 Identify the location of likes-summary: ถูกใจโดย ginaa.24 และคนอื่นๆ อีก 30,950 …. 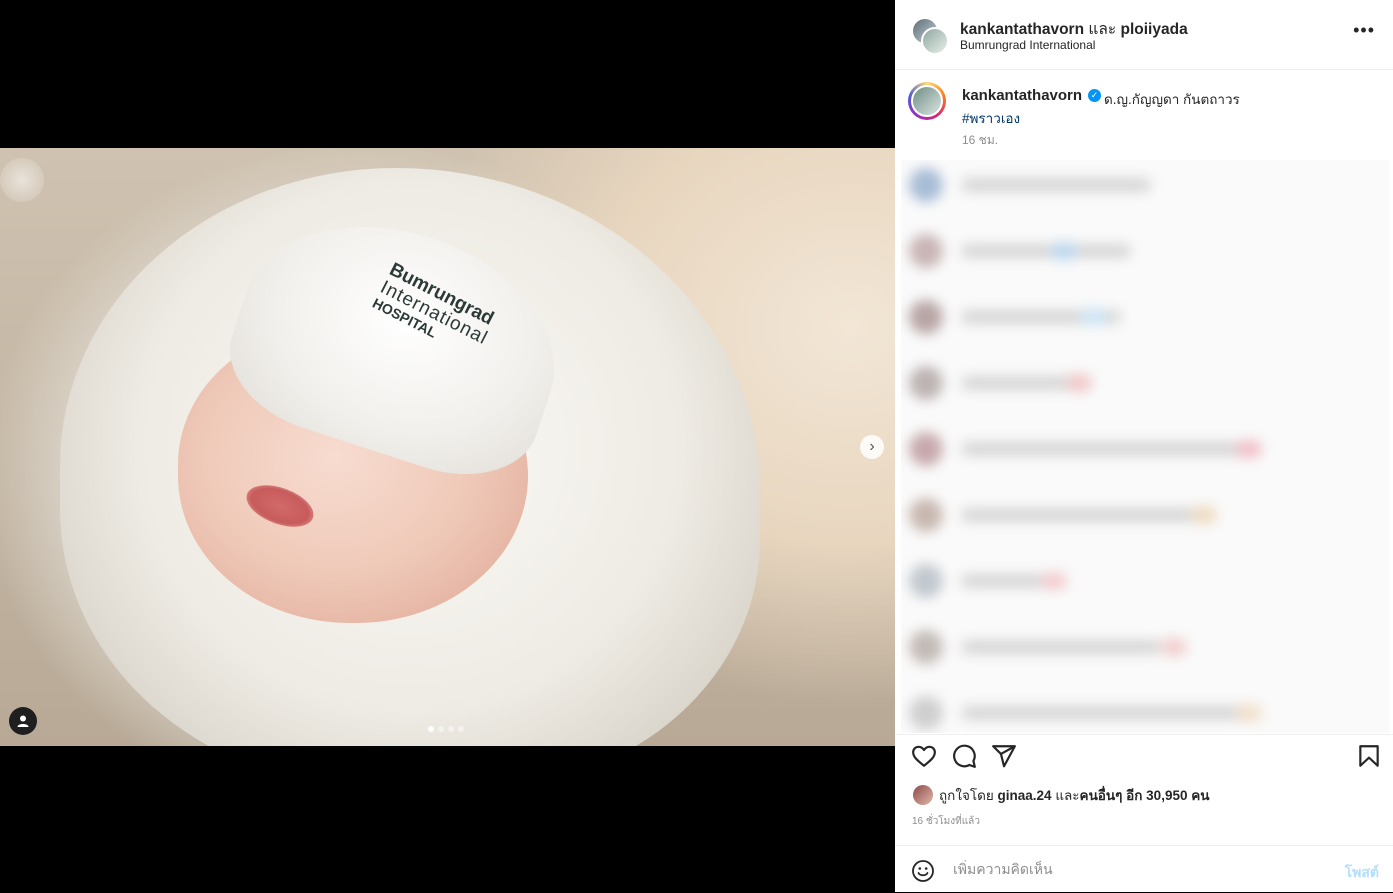
(1061, 795).